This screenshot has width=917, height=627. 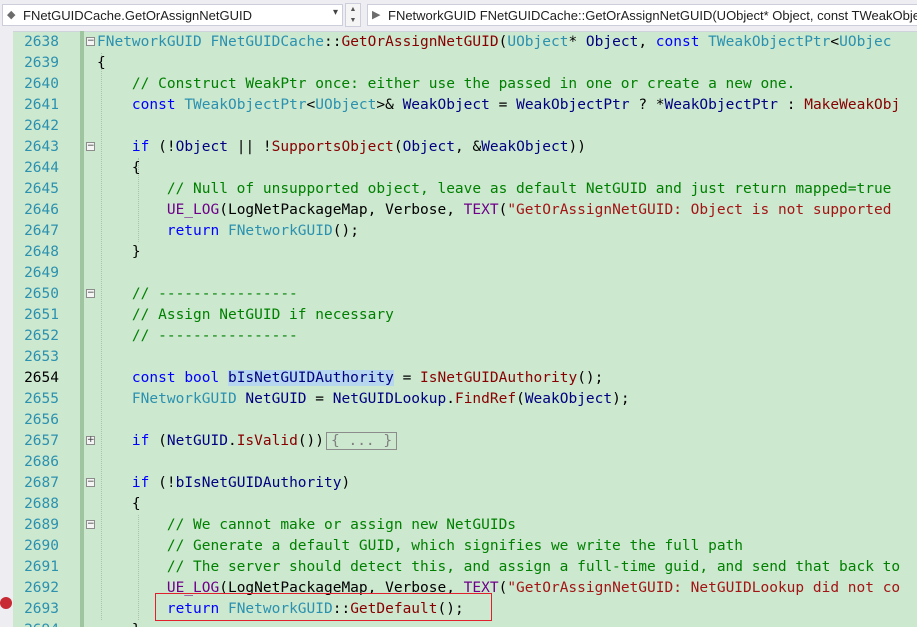 I want to click on line-number: 2640, so click(x=41, y=84).